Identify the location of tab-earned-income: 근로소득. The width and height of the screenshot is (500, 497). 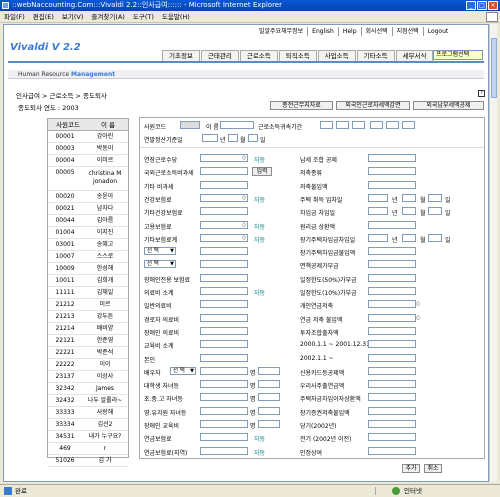
(258, 55).